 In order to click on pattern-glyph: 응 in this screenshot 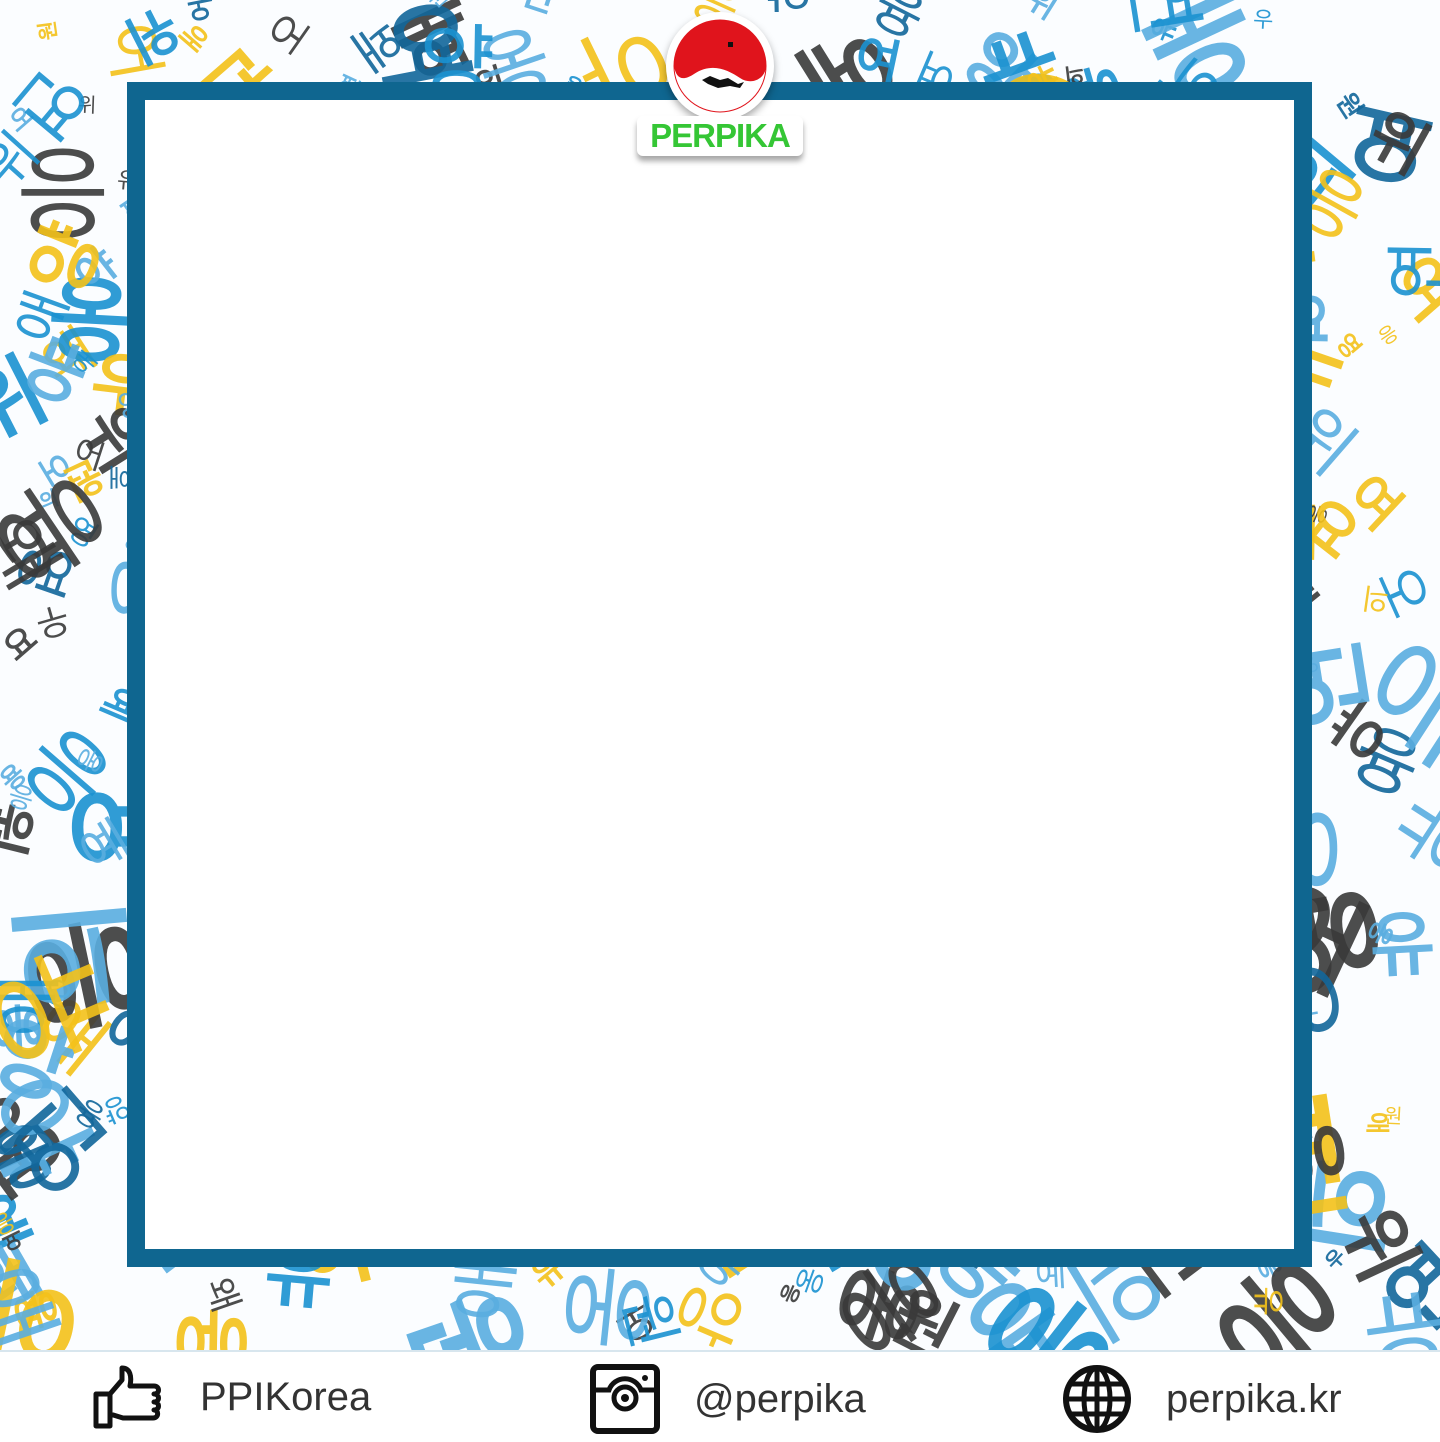, I will do `click(1388, 334)`.